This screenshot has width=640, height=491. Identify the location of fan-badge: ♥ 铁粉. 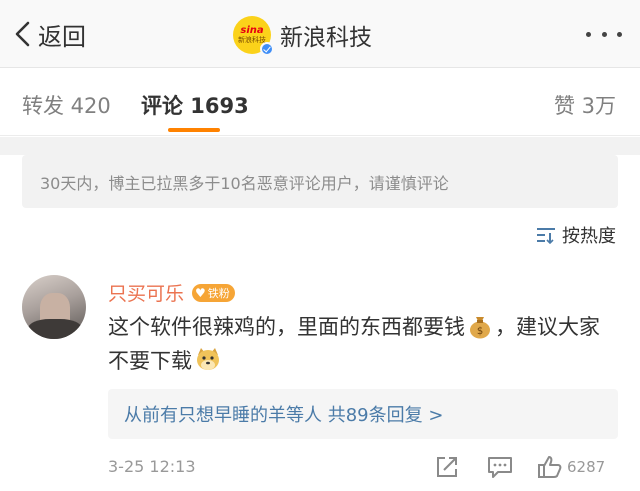
(213, 292).